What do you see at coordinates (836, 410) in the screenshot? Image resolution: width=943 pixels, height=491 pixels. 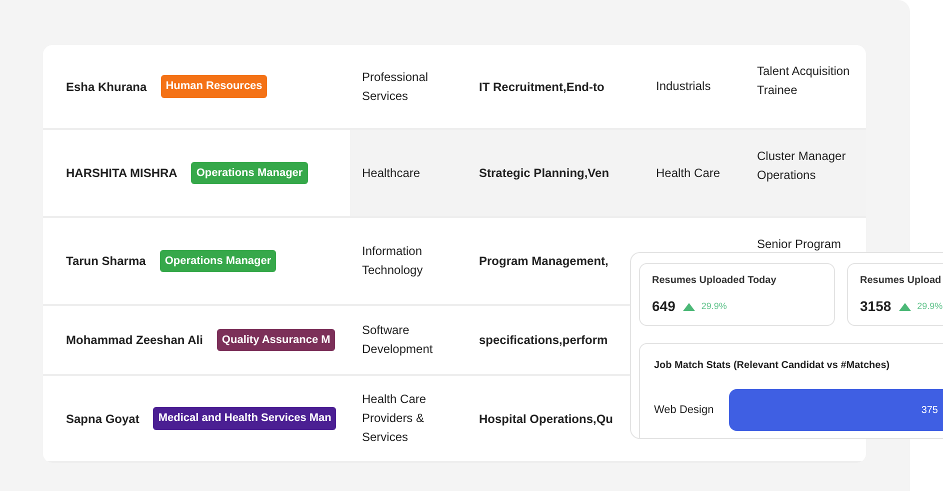 I see `match-bar: 375` at bounding box center [836, 410].